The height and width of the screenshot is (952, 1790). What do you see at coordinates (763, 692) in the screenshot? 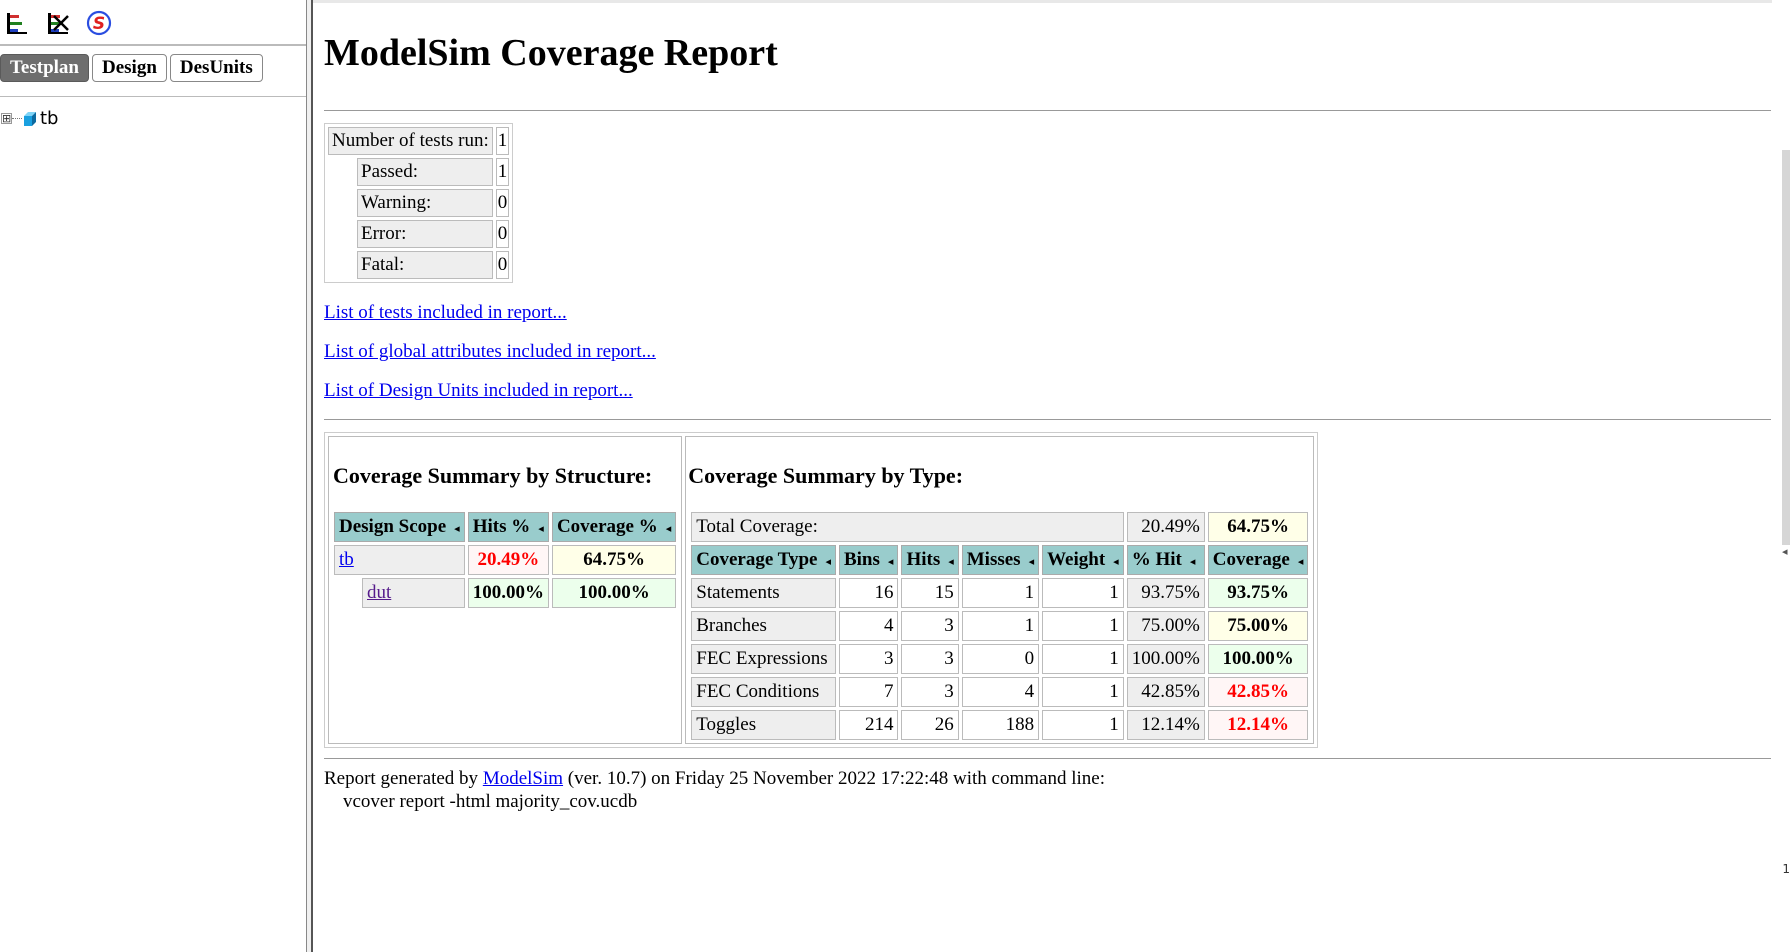
I see `type-cell: FEC Conditions` at bounding box center [763, 692].